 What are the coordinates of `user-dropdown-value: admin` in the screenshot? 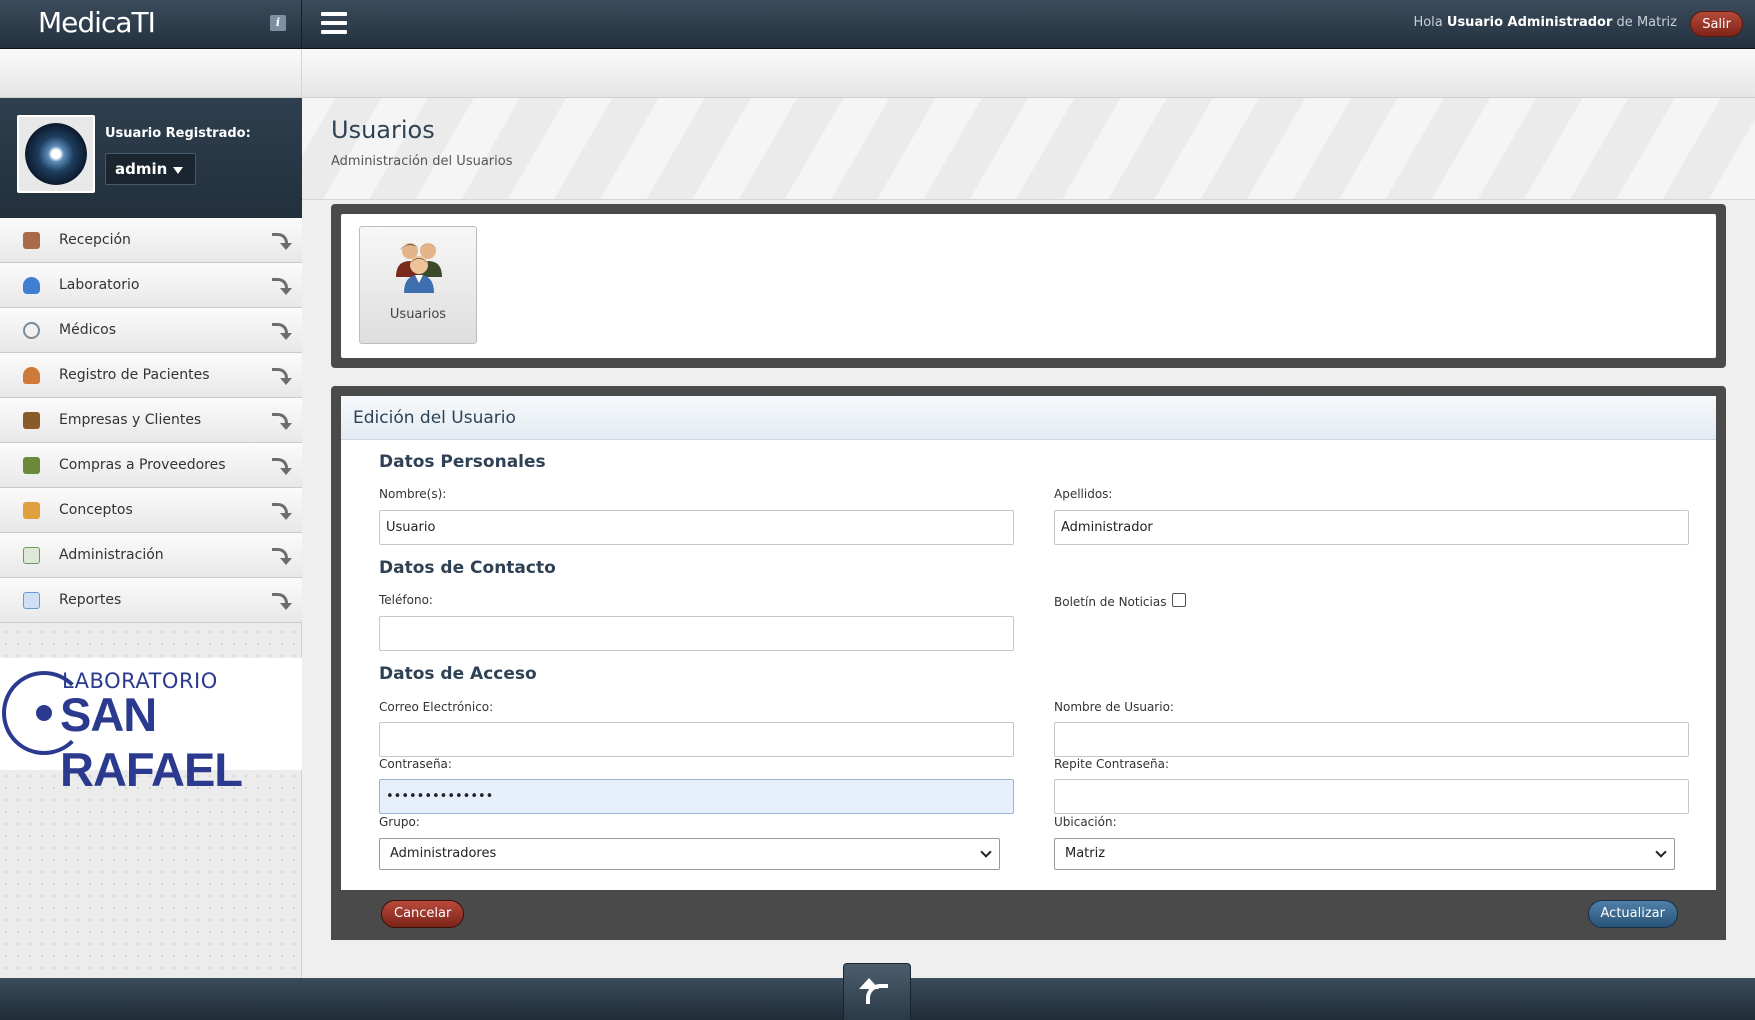 It's located at (141, 169).